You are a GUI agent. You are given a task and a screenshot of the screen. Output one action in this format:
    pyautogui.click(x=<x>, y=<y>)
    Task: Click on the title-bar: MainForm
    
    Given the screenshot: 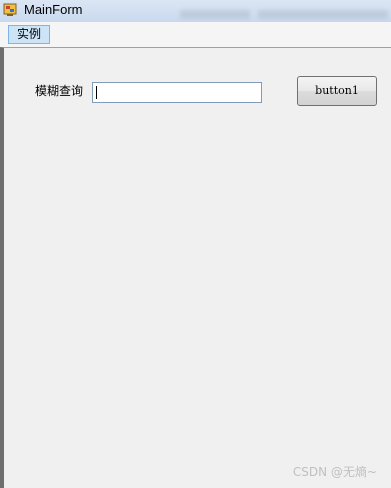 What is the action you would take?
    pyautogui.click(x=195, y=11)
    